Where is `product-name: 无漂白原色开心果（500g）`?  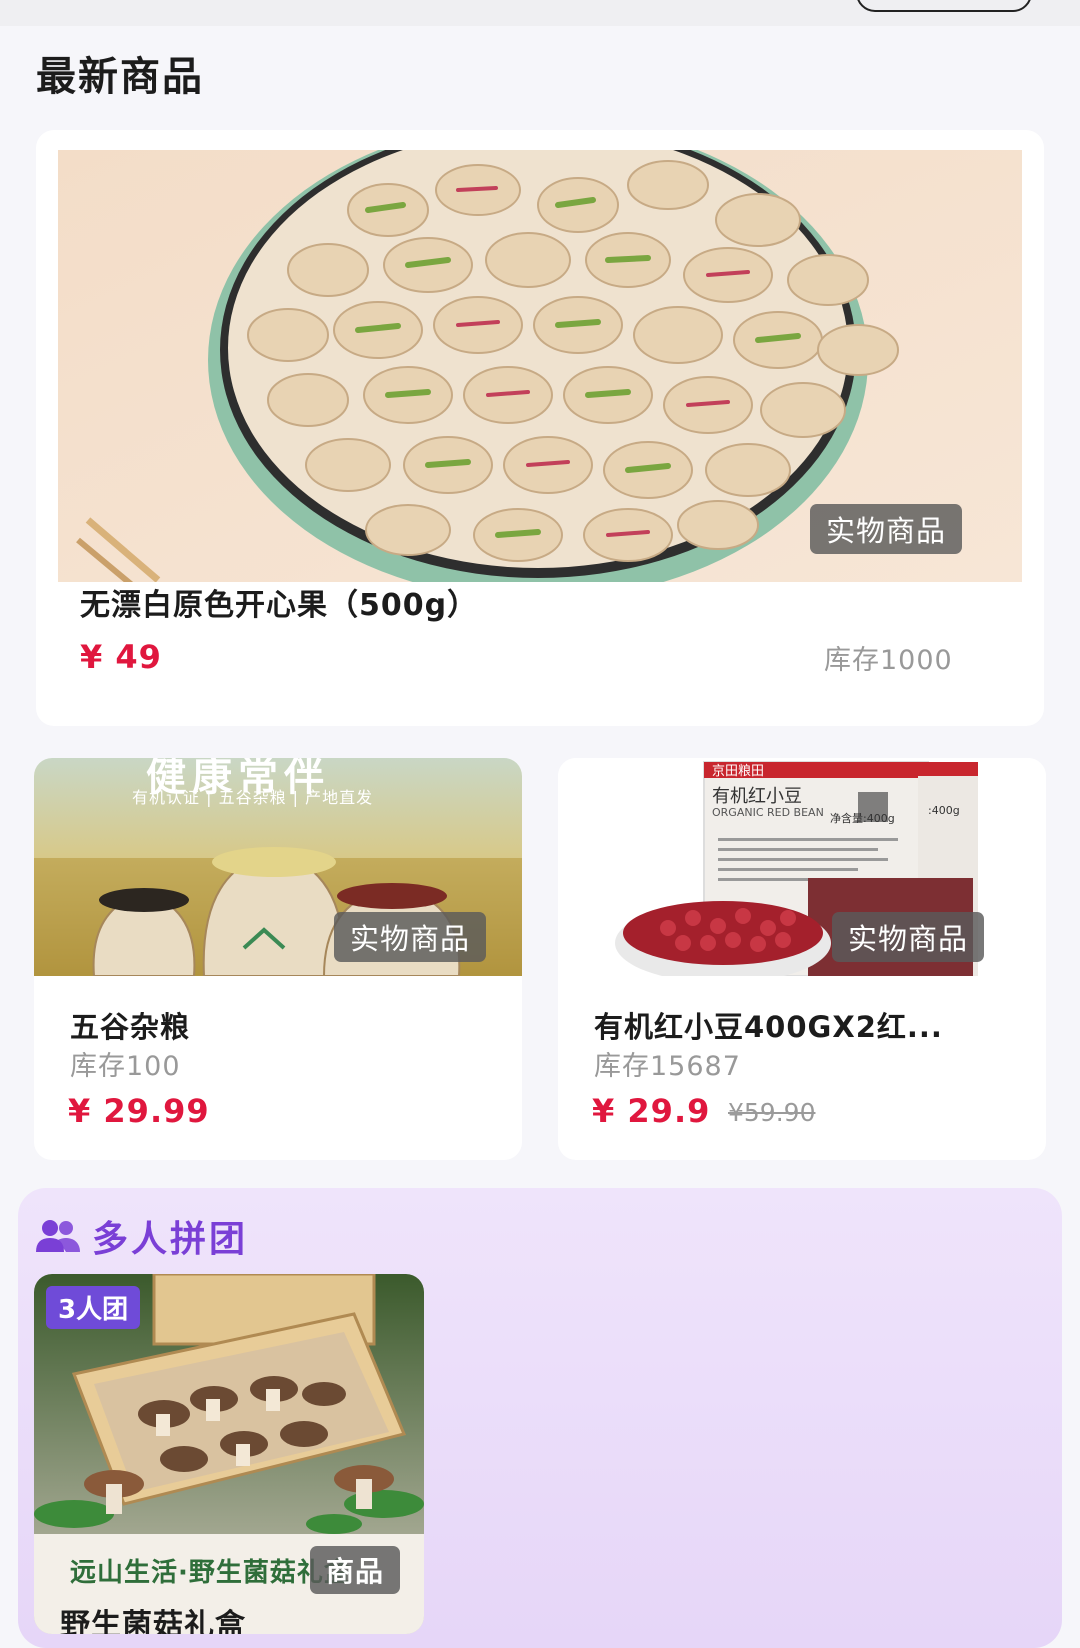
product-name: 无漂白原色开心果（500g） is located at coordinates (279, 605).